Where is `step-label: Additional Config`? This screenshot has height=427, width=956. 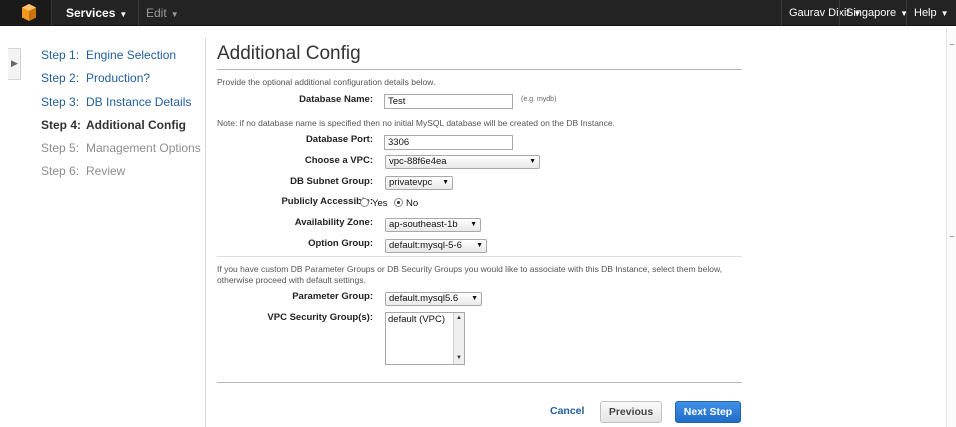
step-label: Additional Config is located at coordinates (136, 124).